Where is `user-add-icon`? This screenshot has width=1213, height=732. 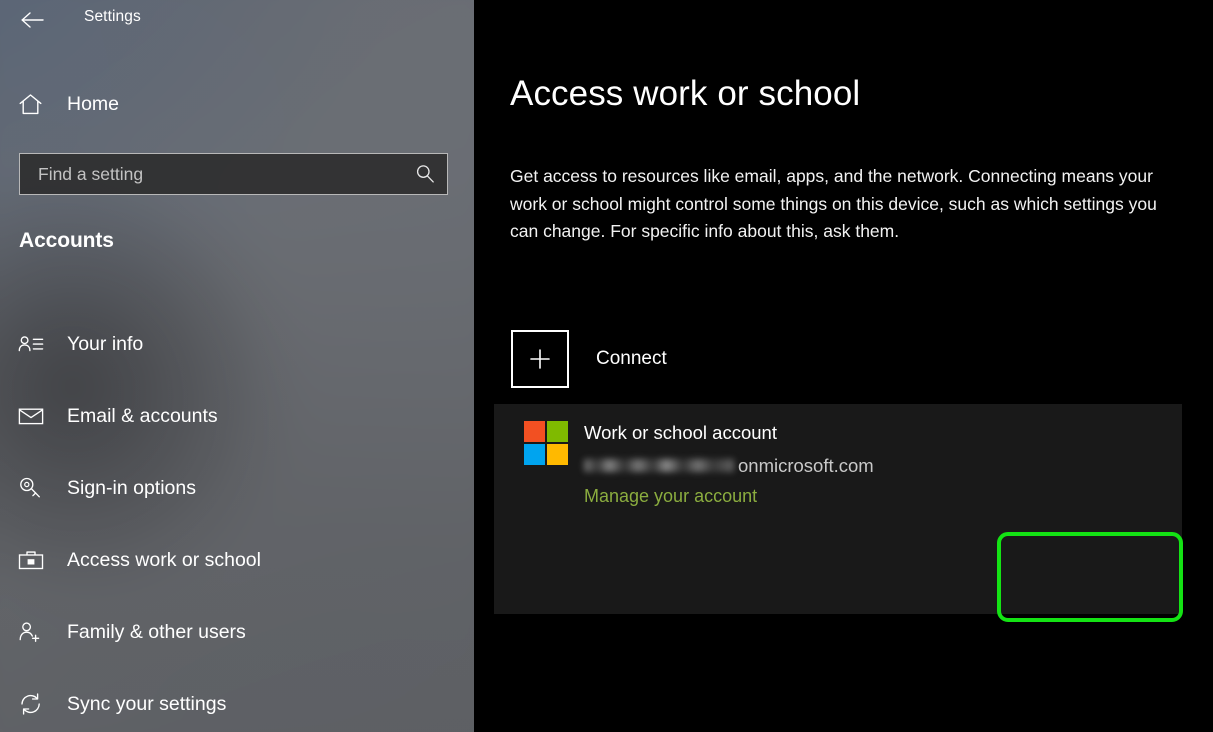
user-add-icon is located at coordinates (33, 632).